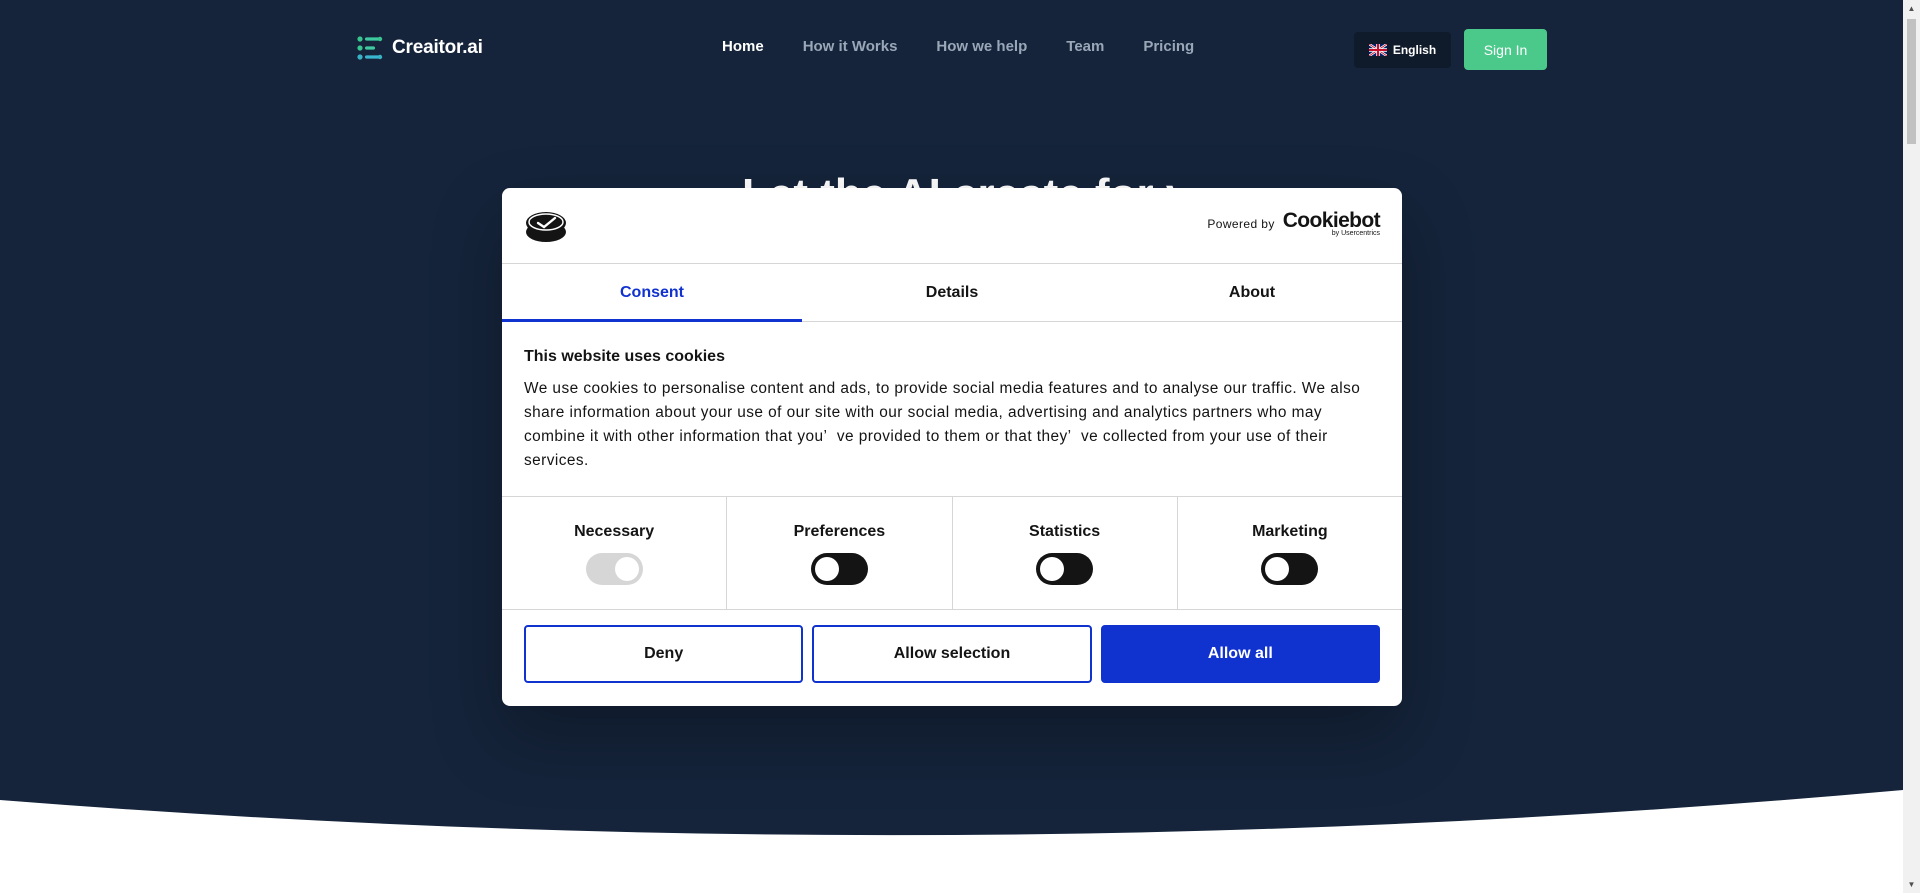 This screenshot has height=893, width=1920. What do you see at coordinates (370, 48) in the screenshot?
I see `creaitor-logo-icon` at bounding box center [370, 48].